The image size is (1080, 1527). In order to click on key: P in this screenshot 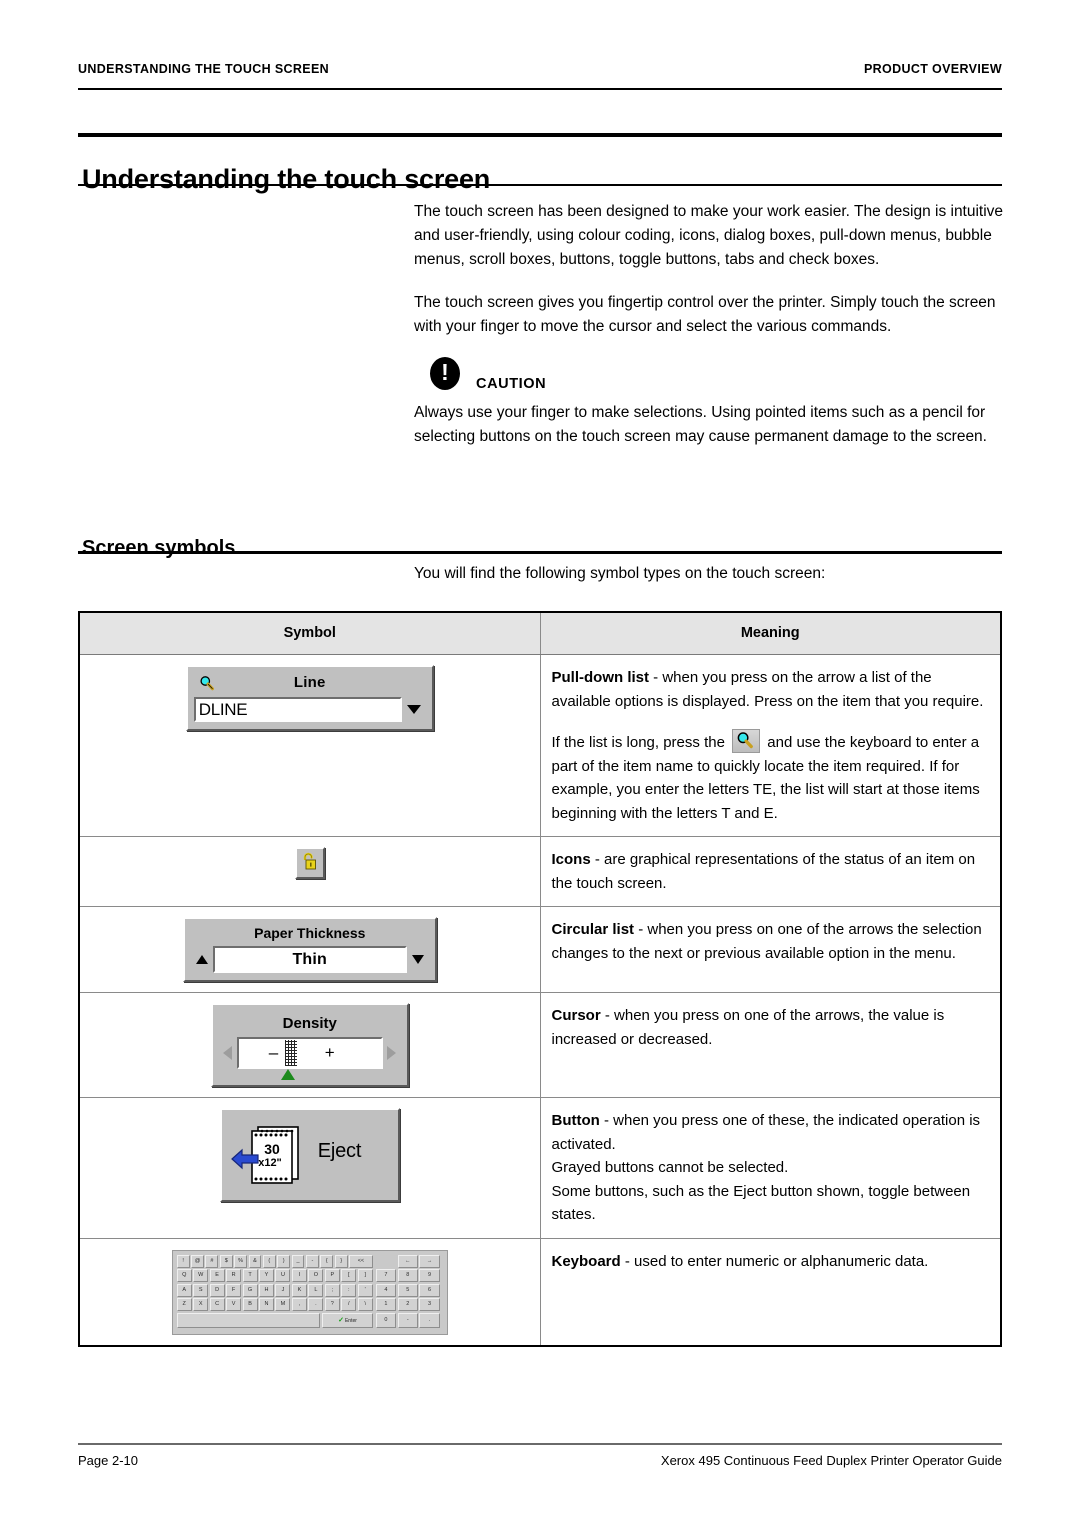, I will do `click(332, 1275)`.